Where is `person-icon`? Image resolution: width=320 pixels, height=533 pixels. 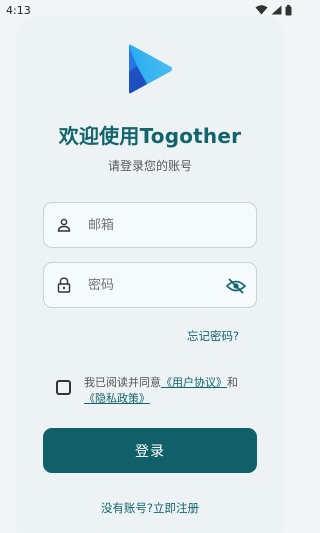
person-icon is located at coordinates (64, 225).